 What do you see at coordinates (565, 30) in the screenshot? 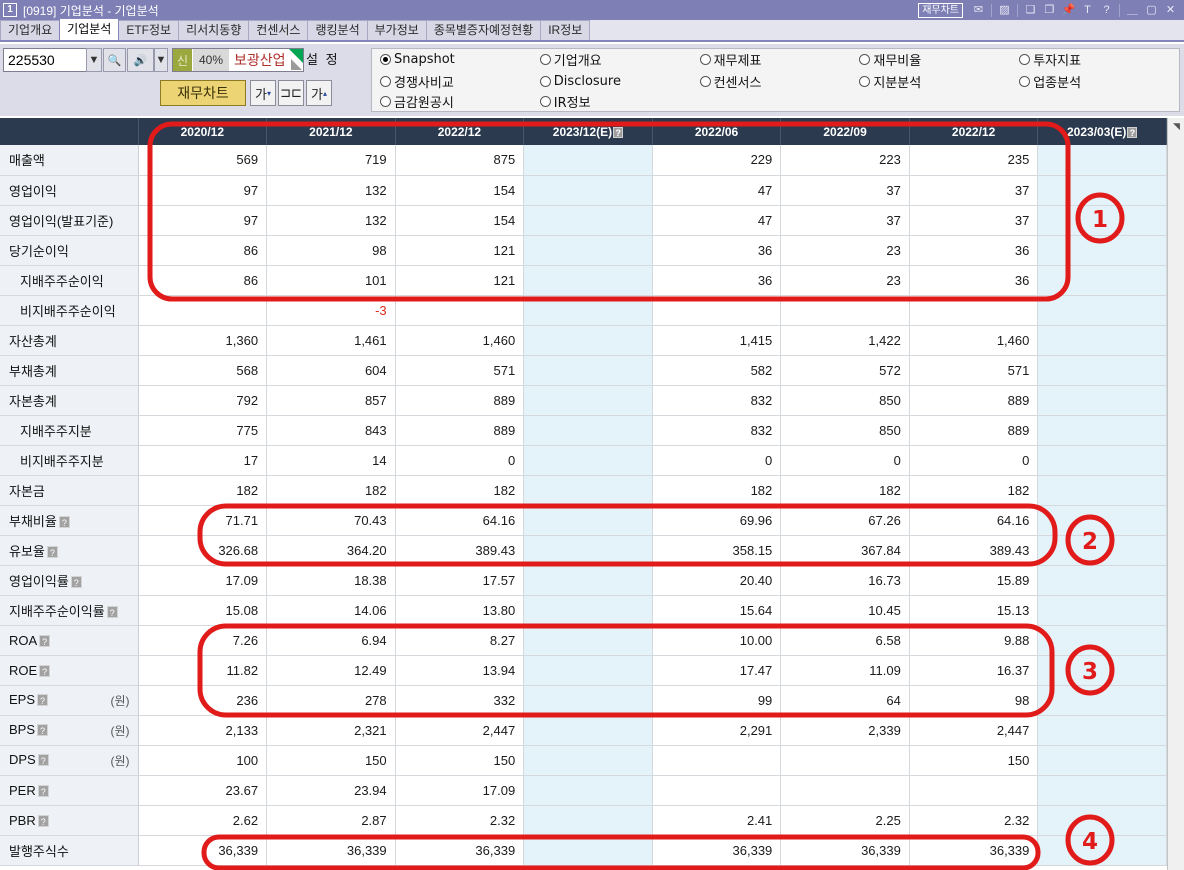
I see `tab-8: IR정보` at bounding box center [565, 30].